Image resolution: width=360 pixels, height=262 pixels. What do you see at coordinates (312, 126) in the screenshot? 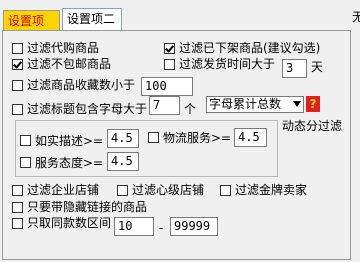
I see `group-title-dongtai: 动态分过滤` at bounding box center [312, 126].